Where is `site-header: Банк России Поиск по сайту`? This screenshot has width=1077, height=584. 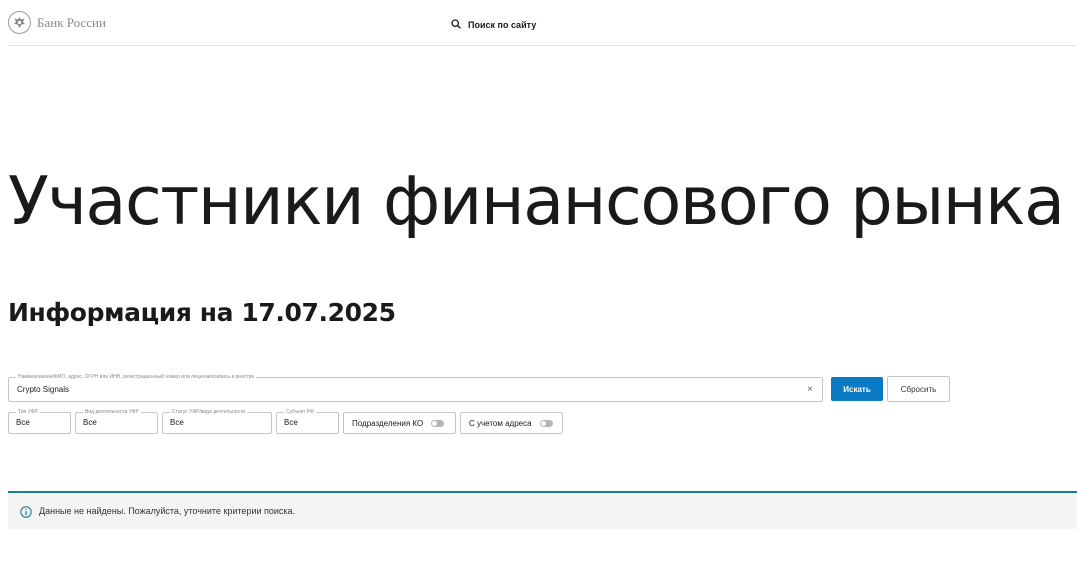 site-header: Банк России Поиск по сайту is located at coordinates (538, 23).